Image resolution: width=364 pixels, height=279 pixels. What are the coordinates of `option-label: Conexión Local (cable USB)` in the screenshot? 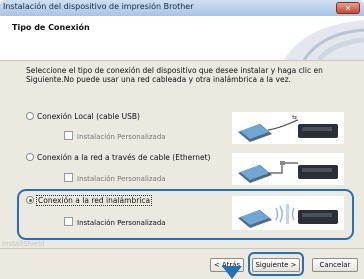 It's located at (88, 116).